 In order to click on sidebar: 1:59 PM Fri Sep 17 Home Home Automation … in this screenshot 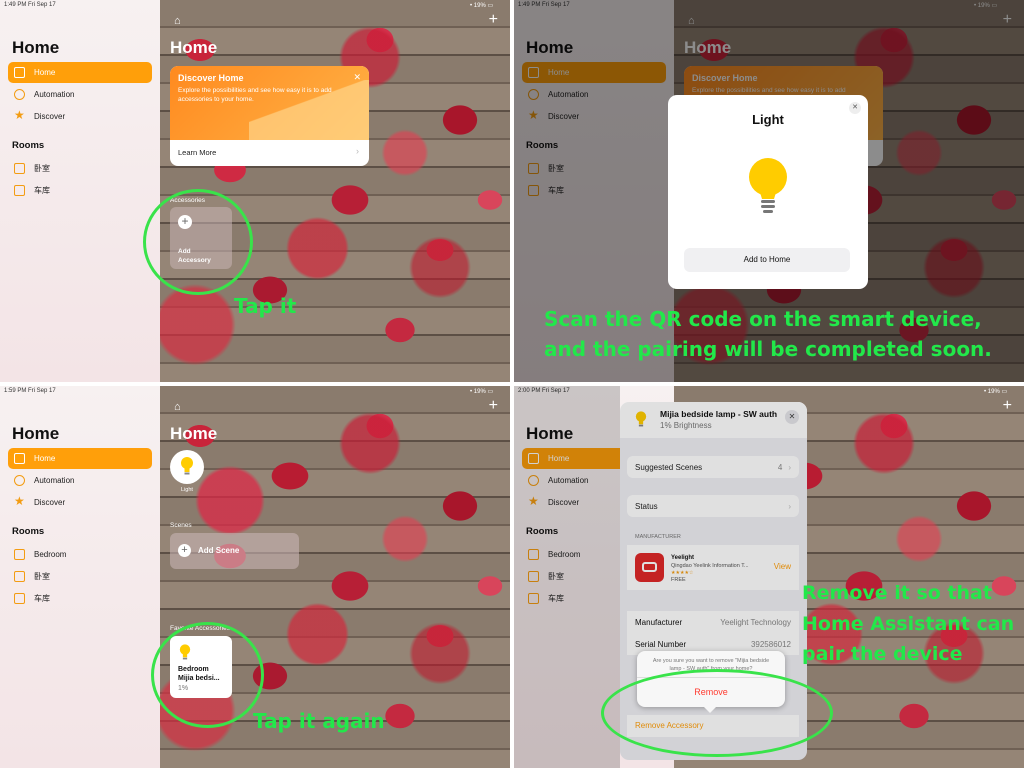, I will do `click(80, 577)`.